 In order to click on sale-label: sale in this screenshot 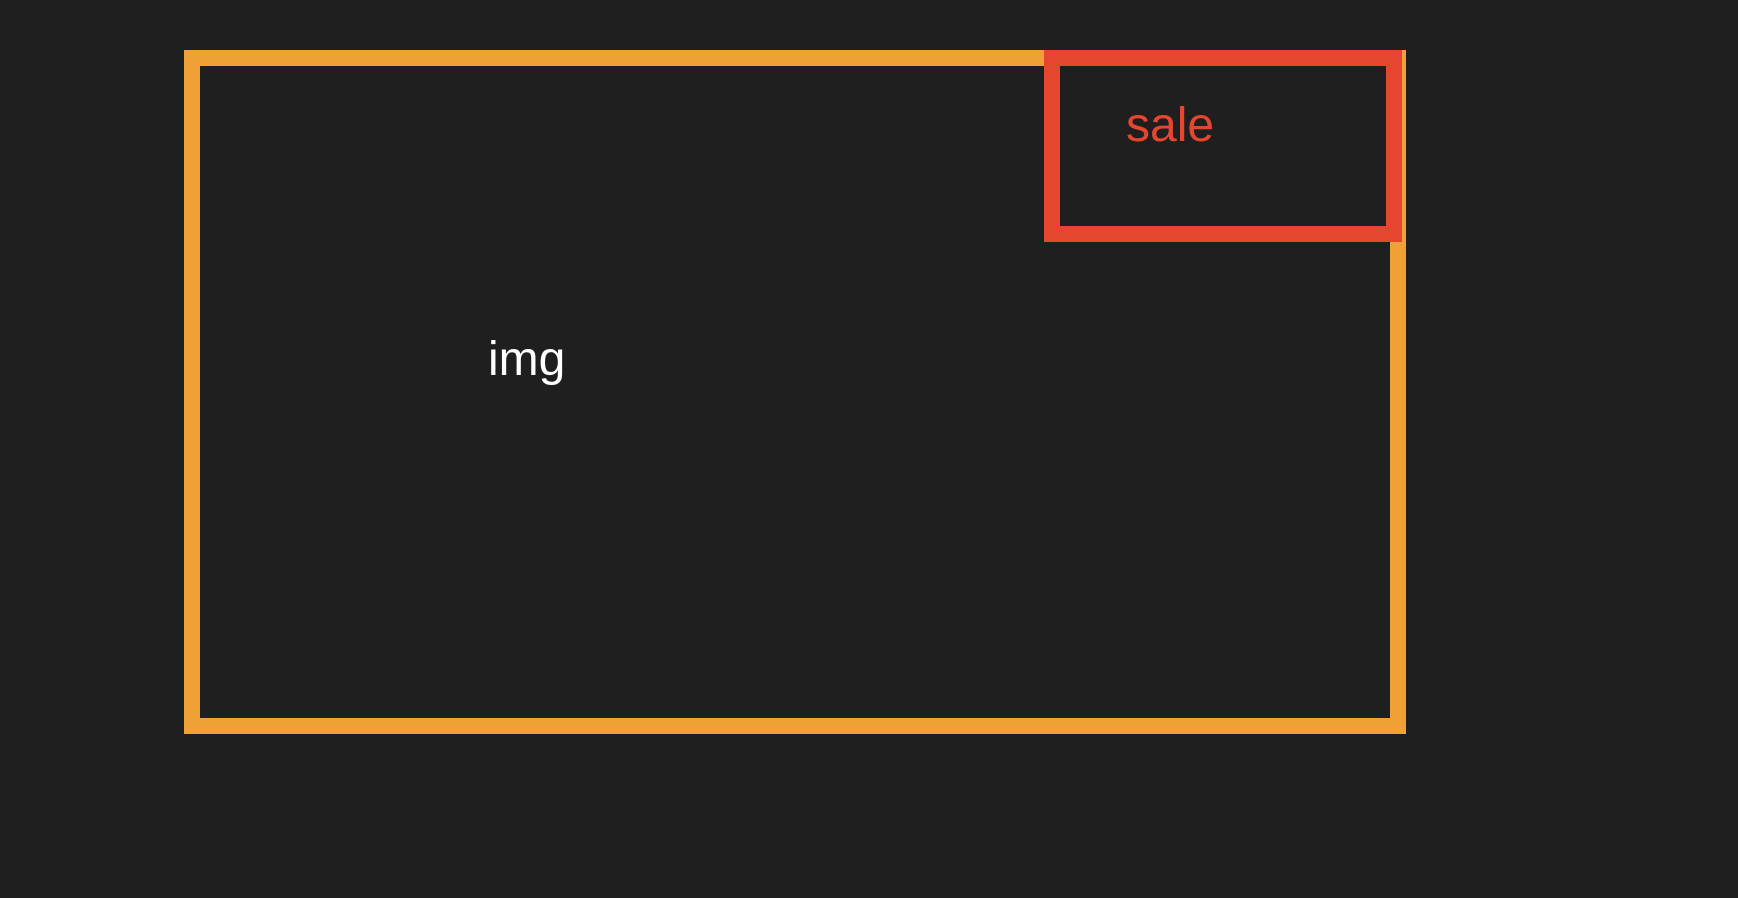, I will do `click(1170, 125)`.